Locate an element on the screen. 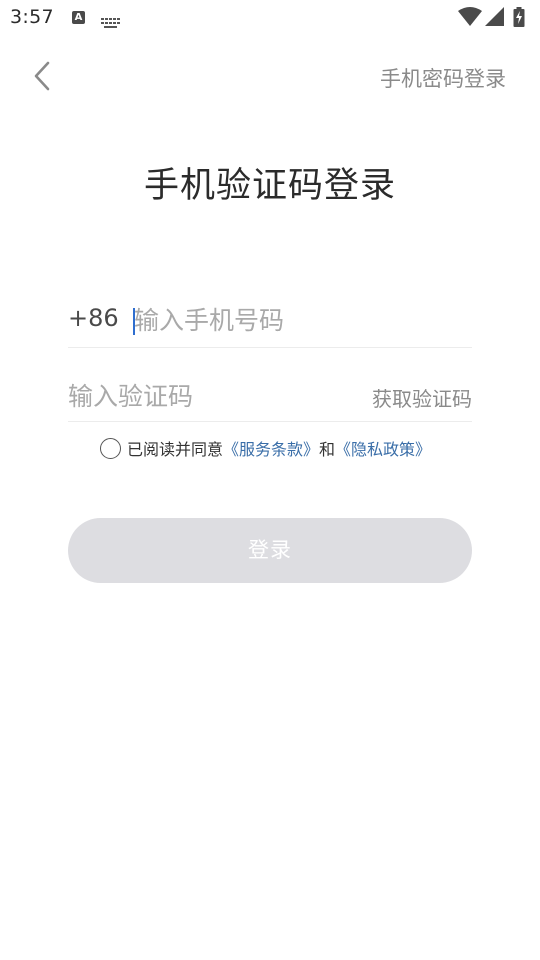  verification-code-input is located at coordinates (198, 396).